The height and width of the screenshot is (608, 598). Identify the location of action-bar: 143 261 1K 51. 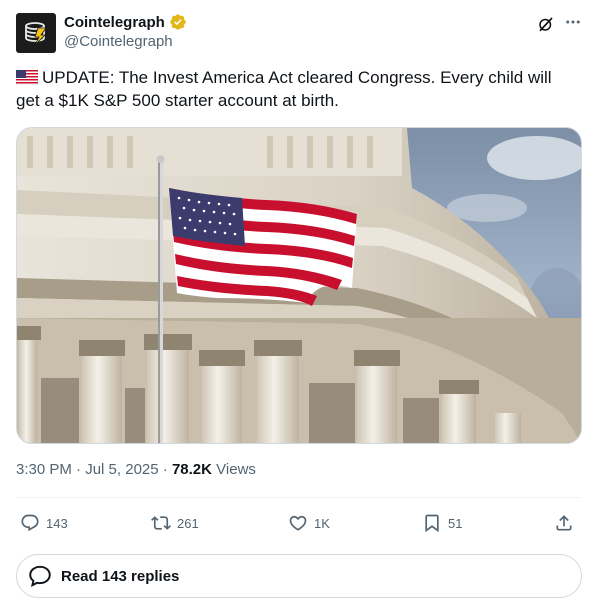
(299, 523).